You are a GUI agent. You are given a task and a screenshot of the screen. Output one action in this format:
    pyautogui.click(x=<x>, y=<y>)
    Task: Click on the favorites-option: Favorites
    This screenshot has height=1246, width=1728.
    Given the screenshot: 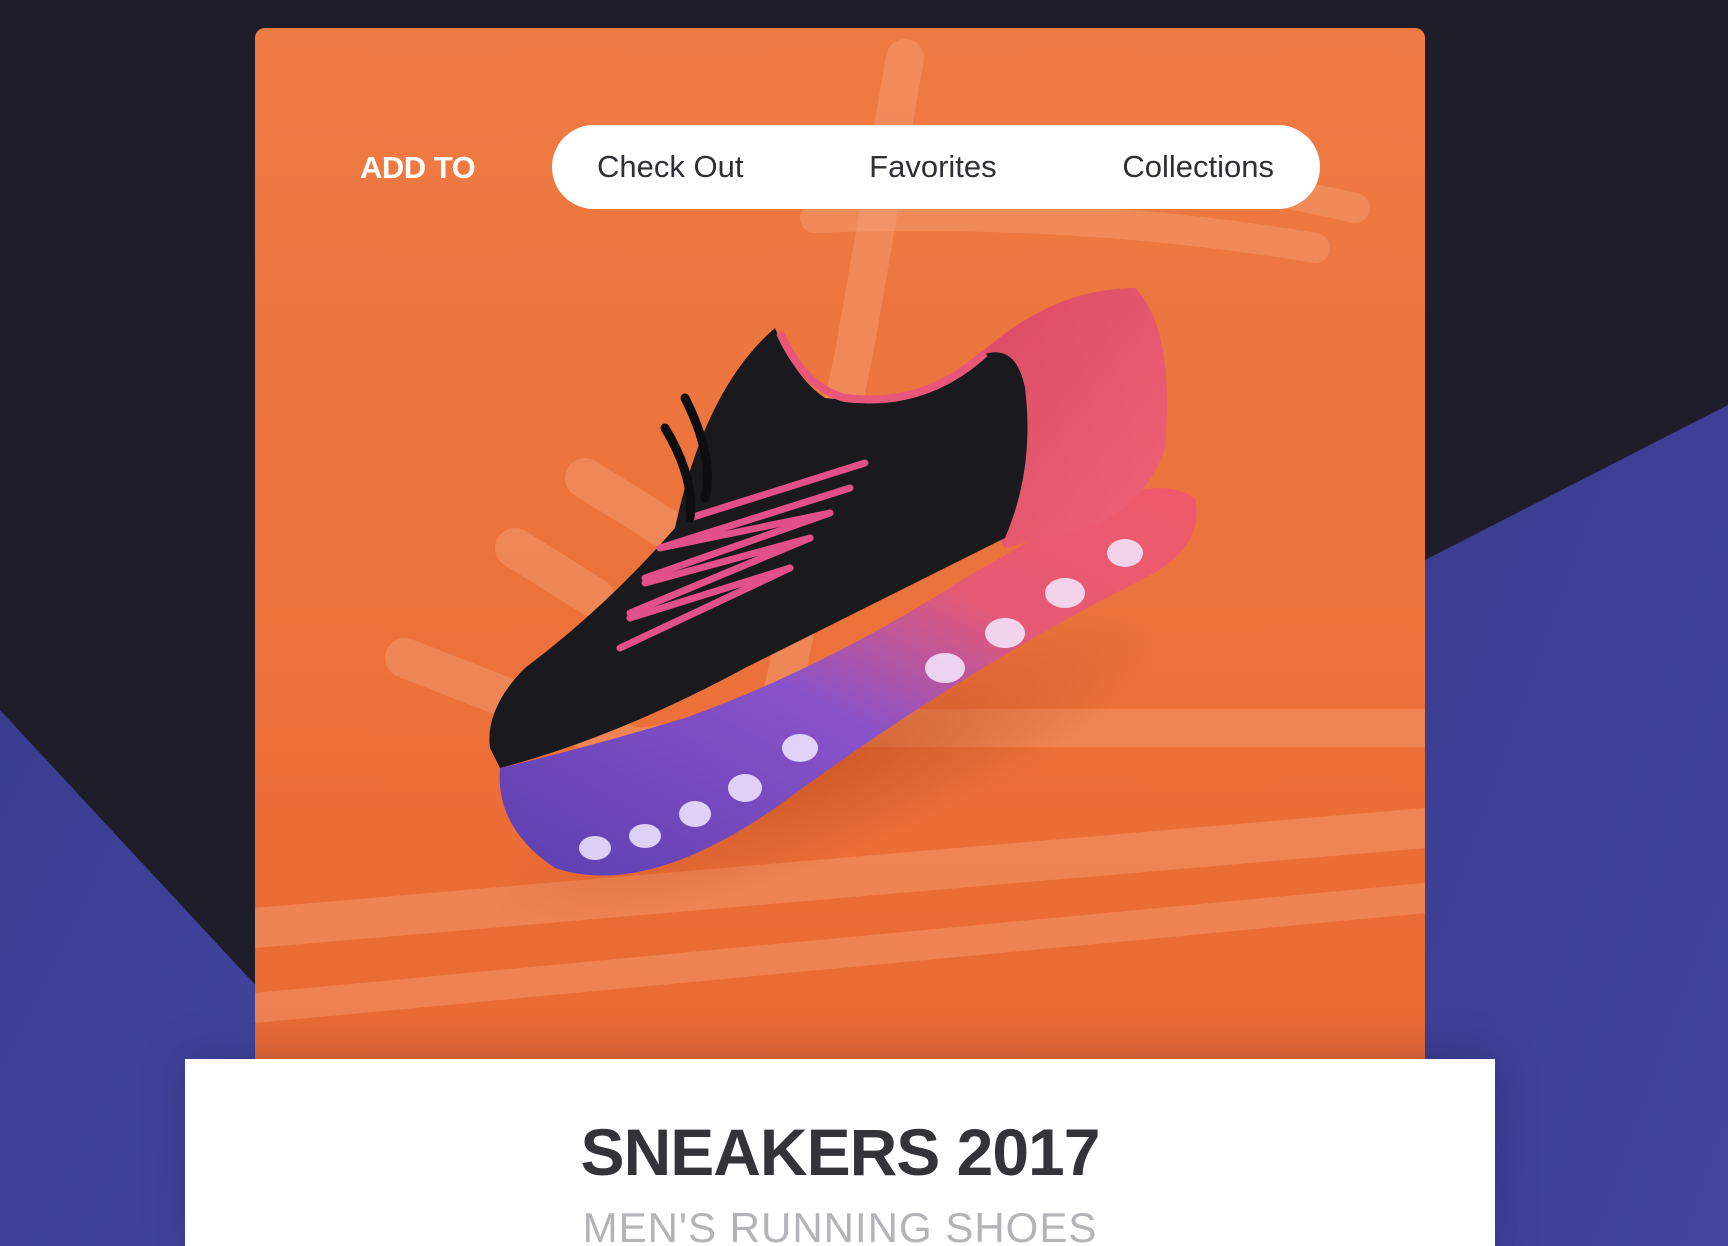 What is the action you would take?
    pyautogui.click(x=932, y=167)
    